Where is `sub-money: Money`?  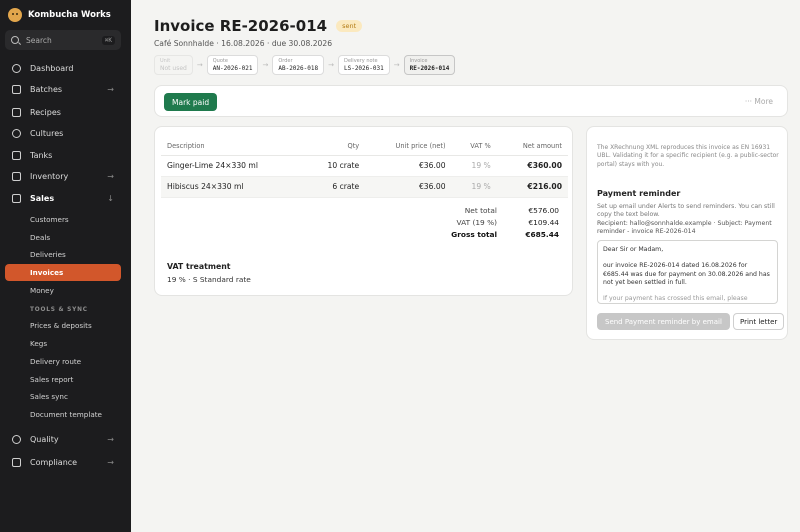 sub-money: Money is located at coordinates (63, 290).